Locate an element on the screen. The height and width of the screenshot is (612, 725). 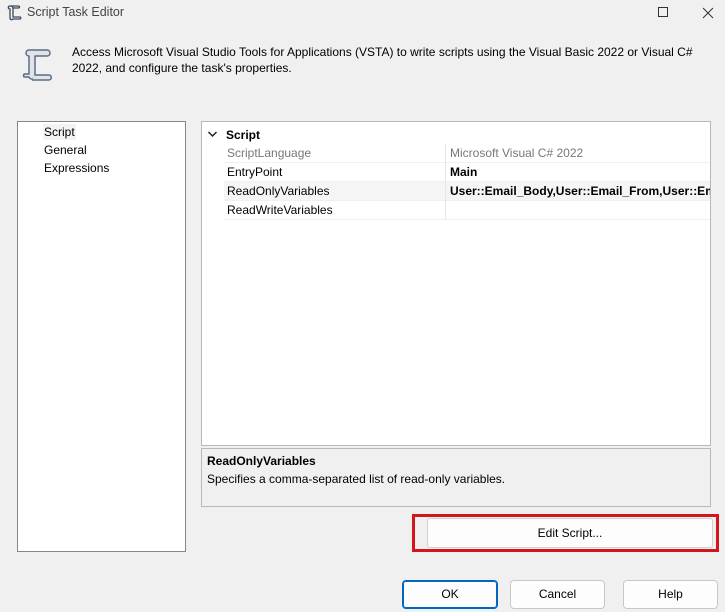
property-row-readwritevariables: ReadWriteVariables is located at coordinates (467, 210).